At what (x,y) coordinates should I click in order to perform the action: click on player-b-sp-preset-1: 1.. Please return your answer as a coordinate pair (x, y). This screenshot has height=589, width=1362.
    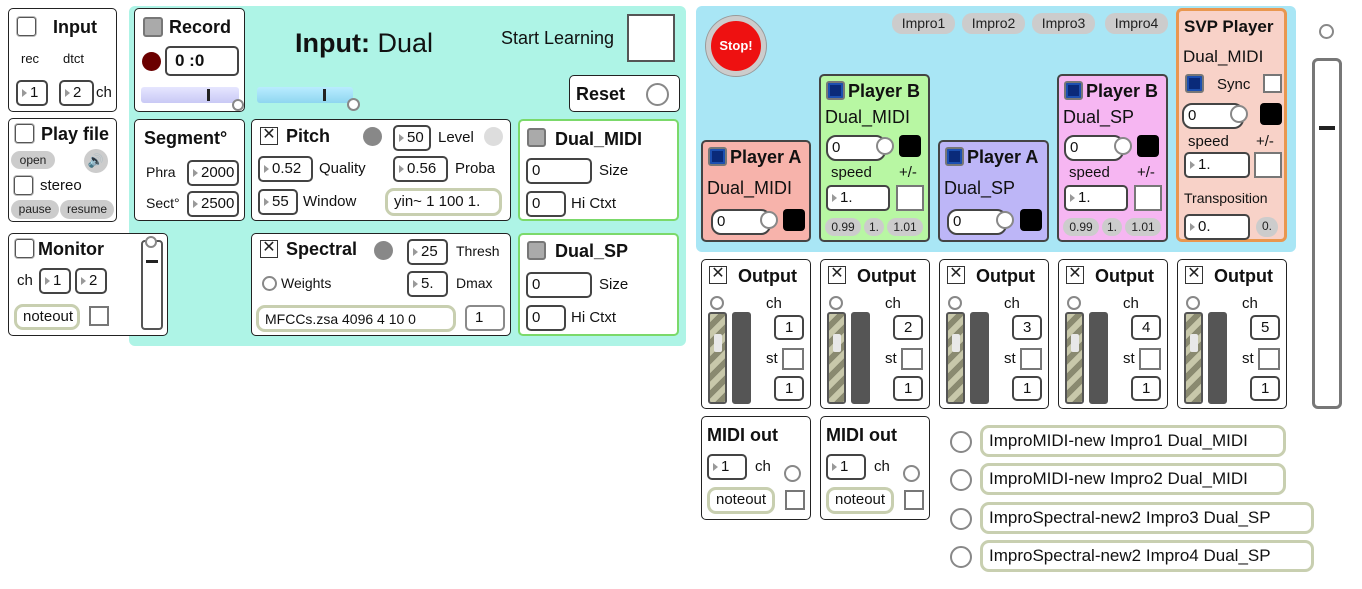
    Looking at the image, I should click on (1112, 227).